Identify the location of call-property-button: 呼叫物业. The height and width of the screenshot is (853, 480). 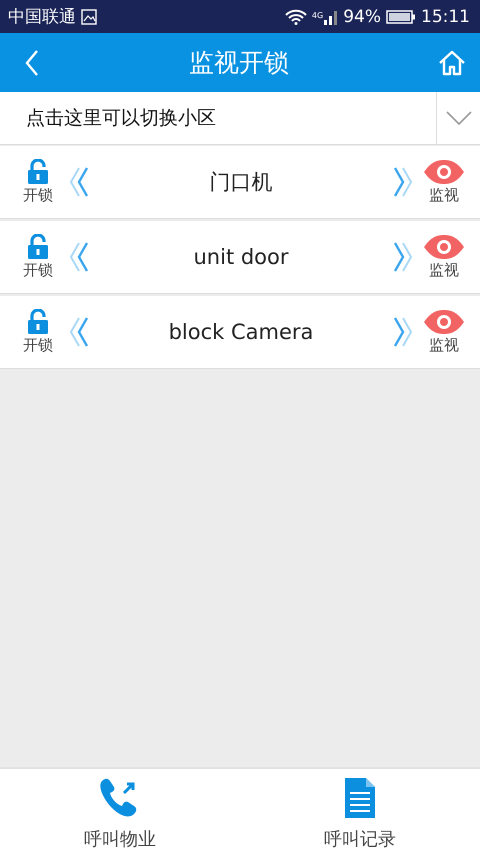
(120, 811).